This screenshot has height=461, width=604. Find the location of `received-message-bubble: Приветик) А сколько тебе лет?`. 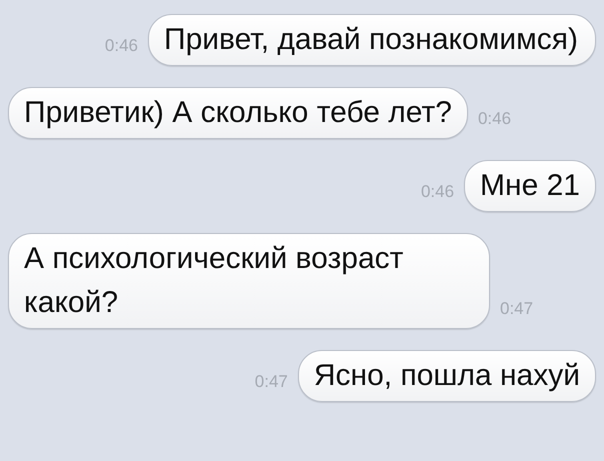

received-message-bubble: Приветик) А сколько тебе лет? is located at coordinates (238, 113).